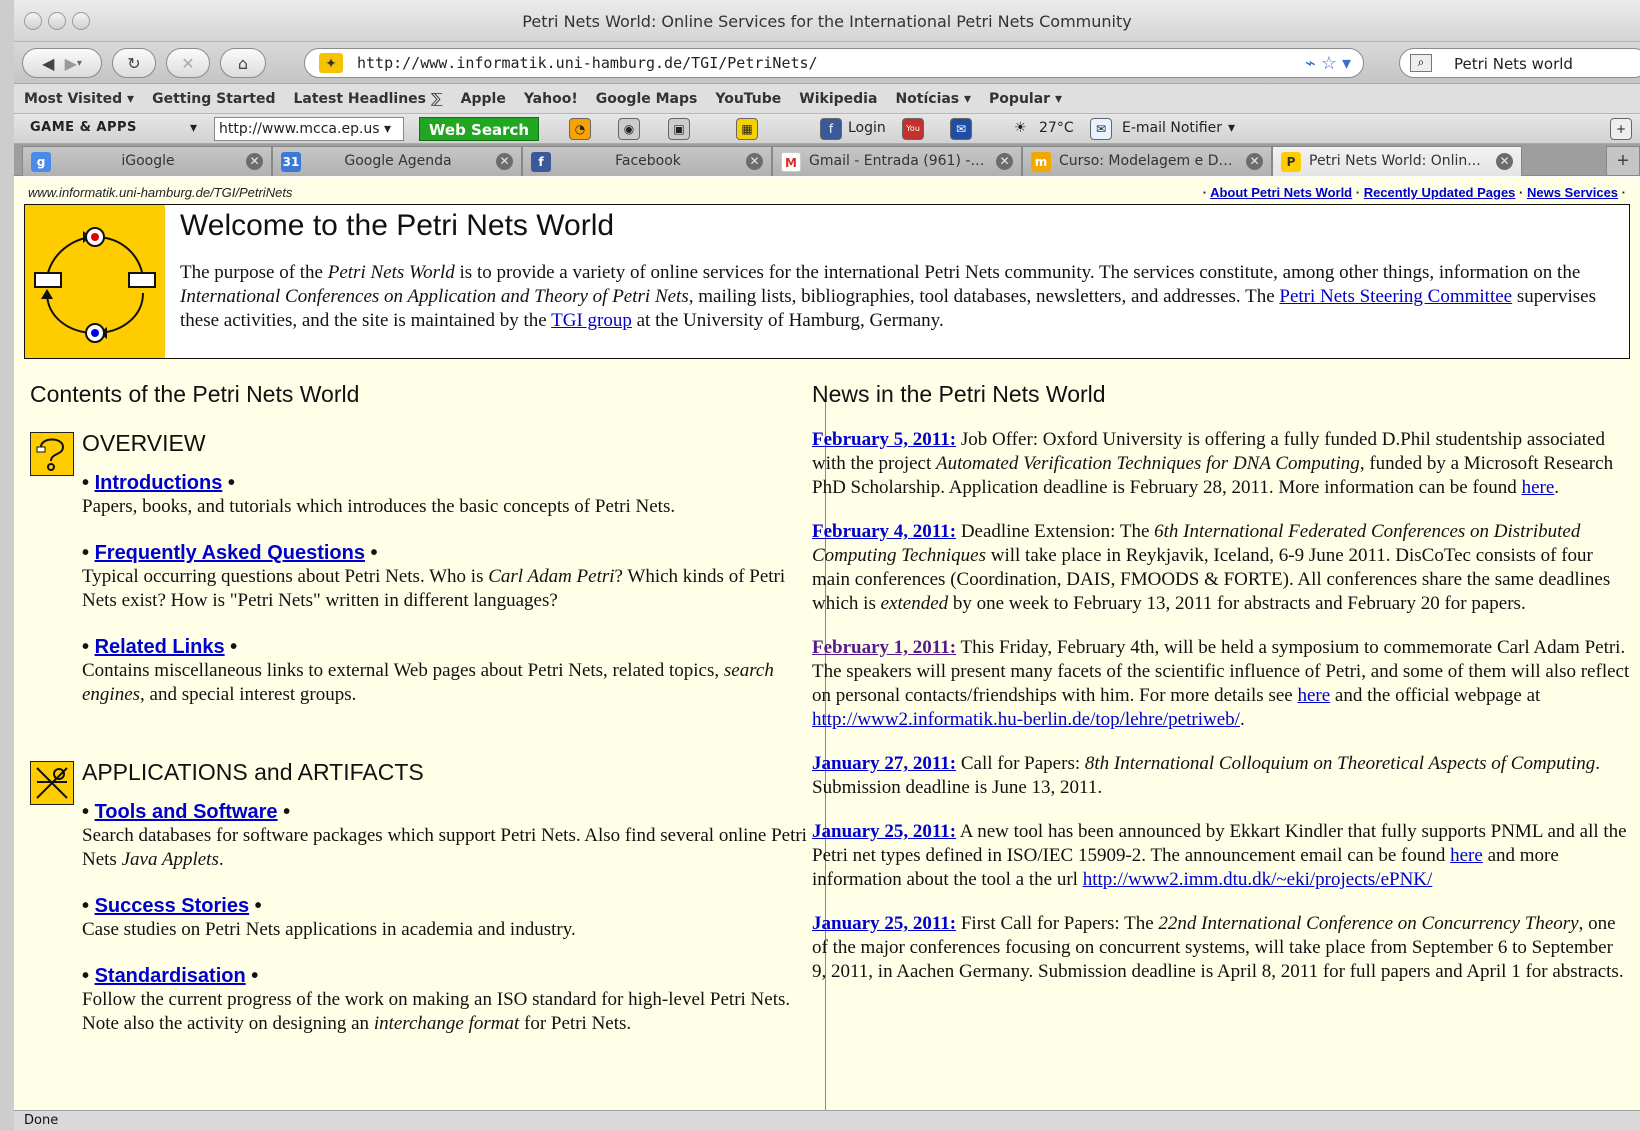 The image size is (1640, 1130). I want to click on standardisation-link: Standardisation, so click(170, 976).